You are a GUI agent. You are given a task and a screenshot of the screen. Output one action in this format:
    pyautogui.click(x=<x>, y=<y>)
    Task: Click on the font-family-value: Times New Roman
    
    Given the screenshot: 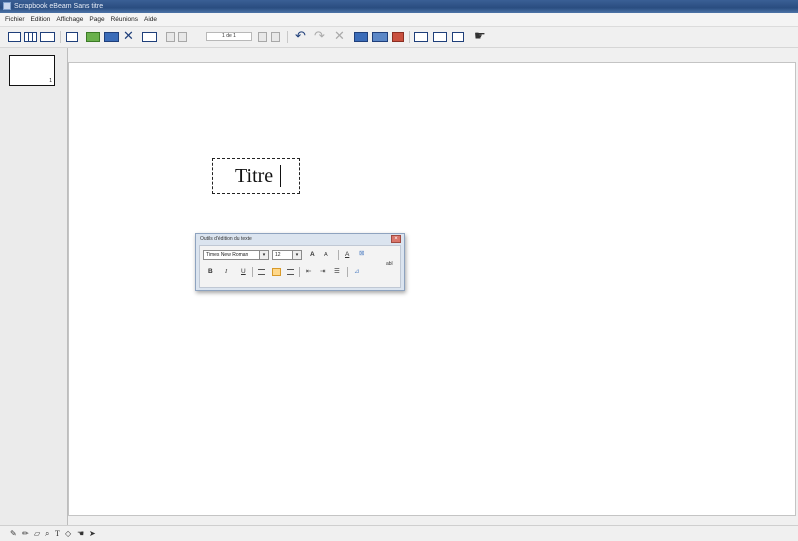 What is the action you would take?
    pyautogui.click(x=227, y=255)
    